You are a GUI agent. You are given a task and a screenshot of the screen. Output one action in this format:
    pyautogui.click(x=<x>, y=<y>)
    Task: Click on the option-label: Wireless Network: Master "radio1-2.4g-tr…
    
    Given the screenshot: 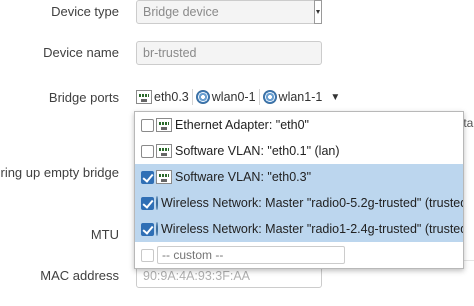 What is the action you would take?
    pyautogui.click(x=312, y=229)
    